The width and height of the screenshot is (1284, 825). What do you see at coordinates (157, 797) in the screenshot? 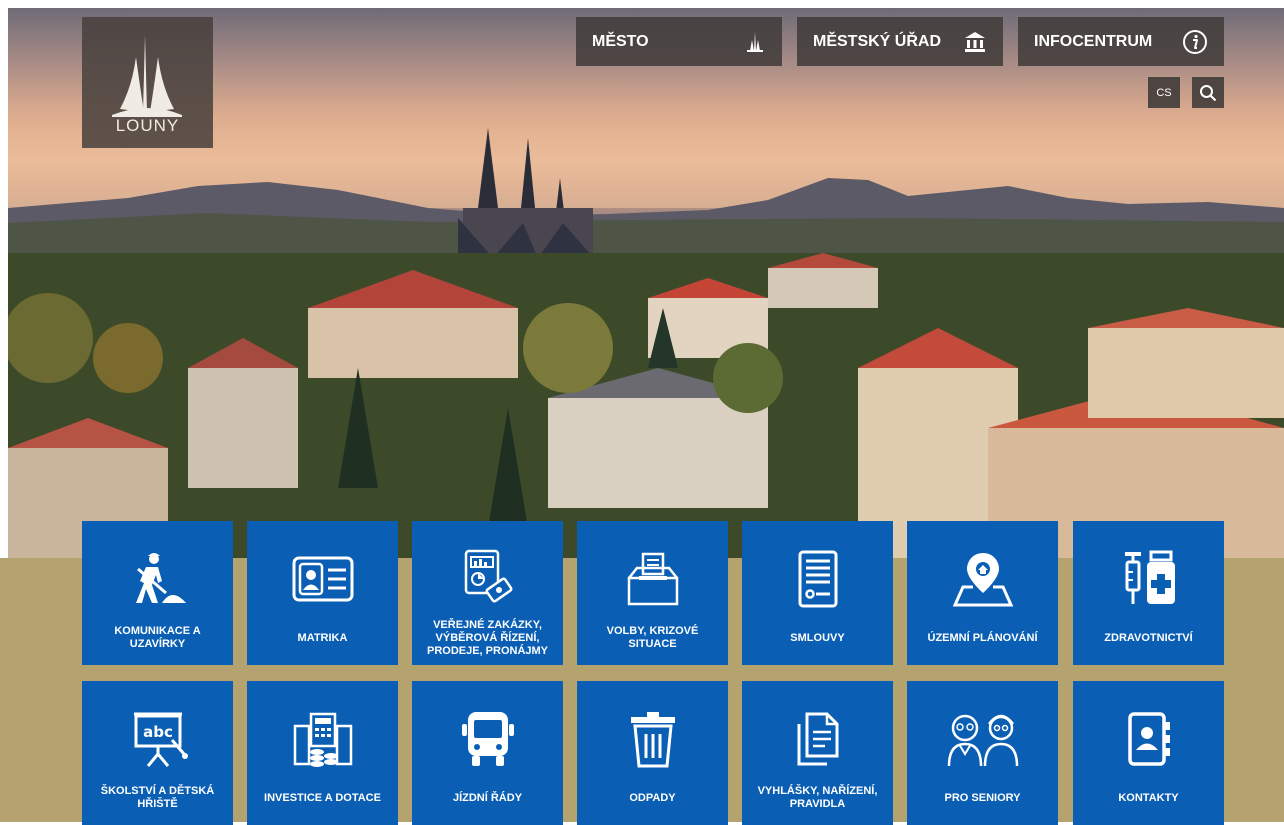
I see `tile-label: ŠKOLSTVÍ A DĚTSKÁ HŘIŠTĚ` at bounding box center [157, 797].